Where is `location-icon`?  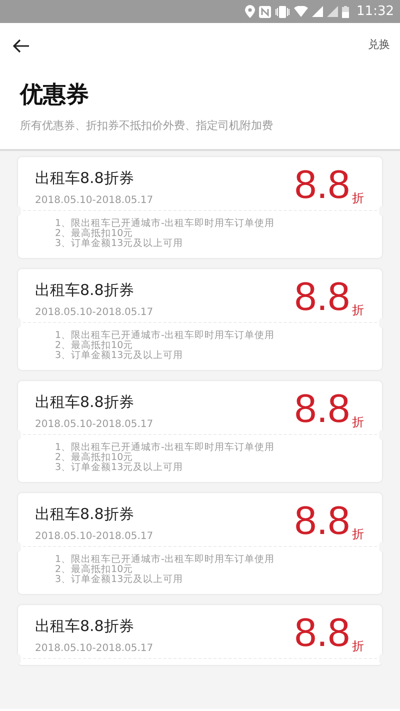
location-icon is located at coordinates (249, 11).